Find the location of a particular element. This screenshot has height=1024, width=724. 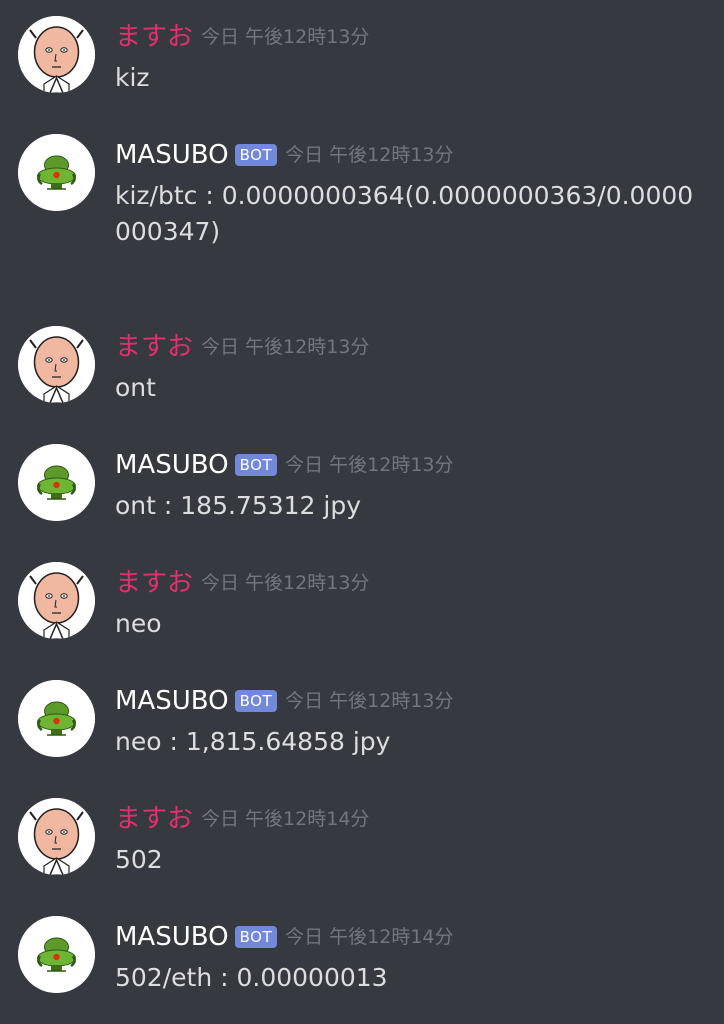

message-text: kiz is located at coordinates (132, 77).